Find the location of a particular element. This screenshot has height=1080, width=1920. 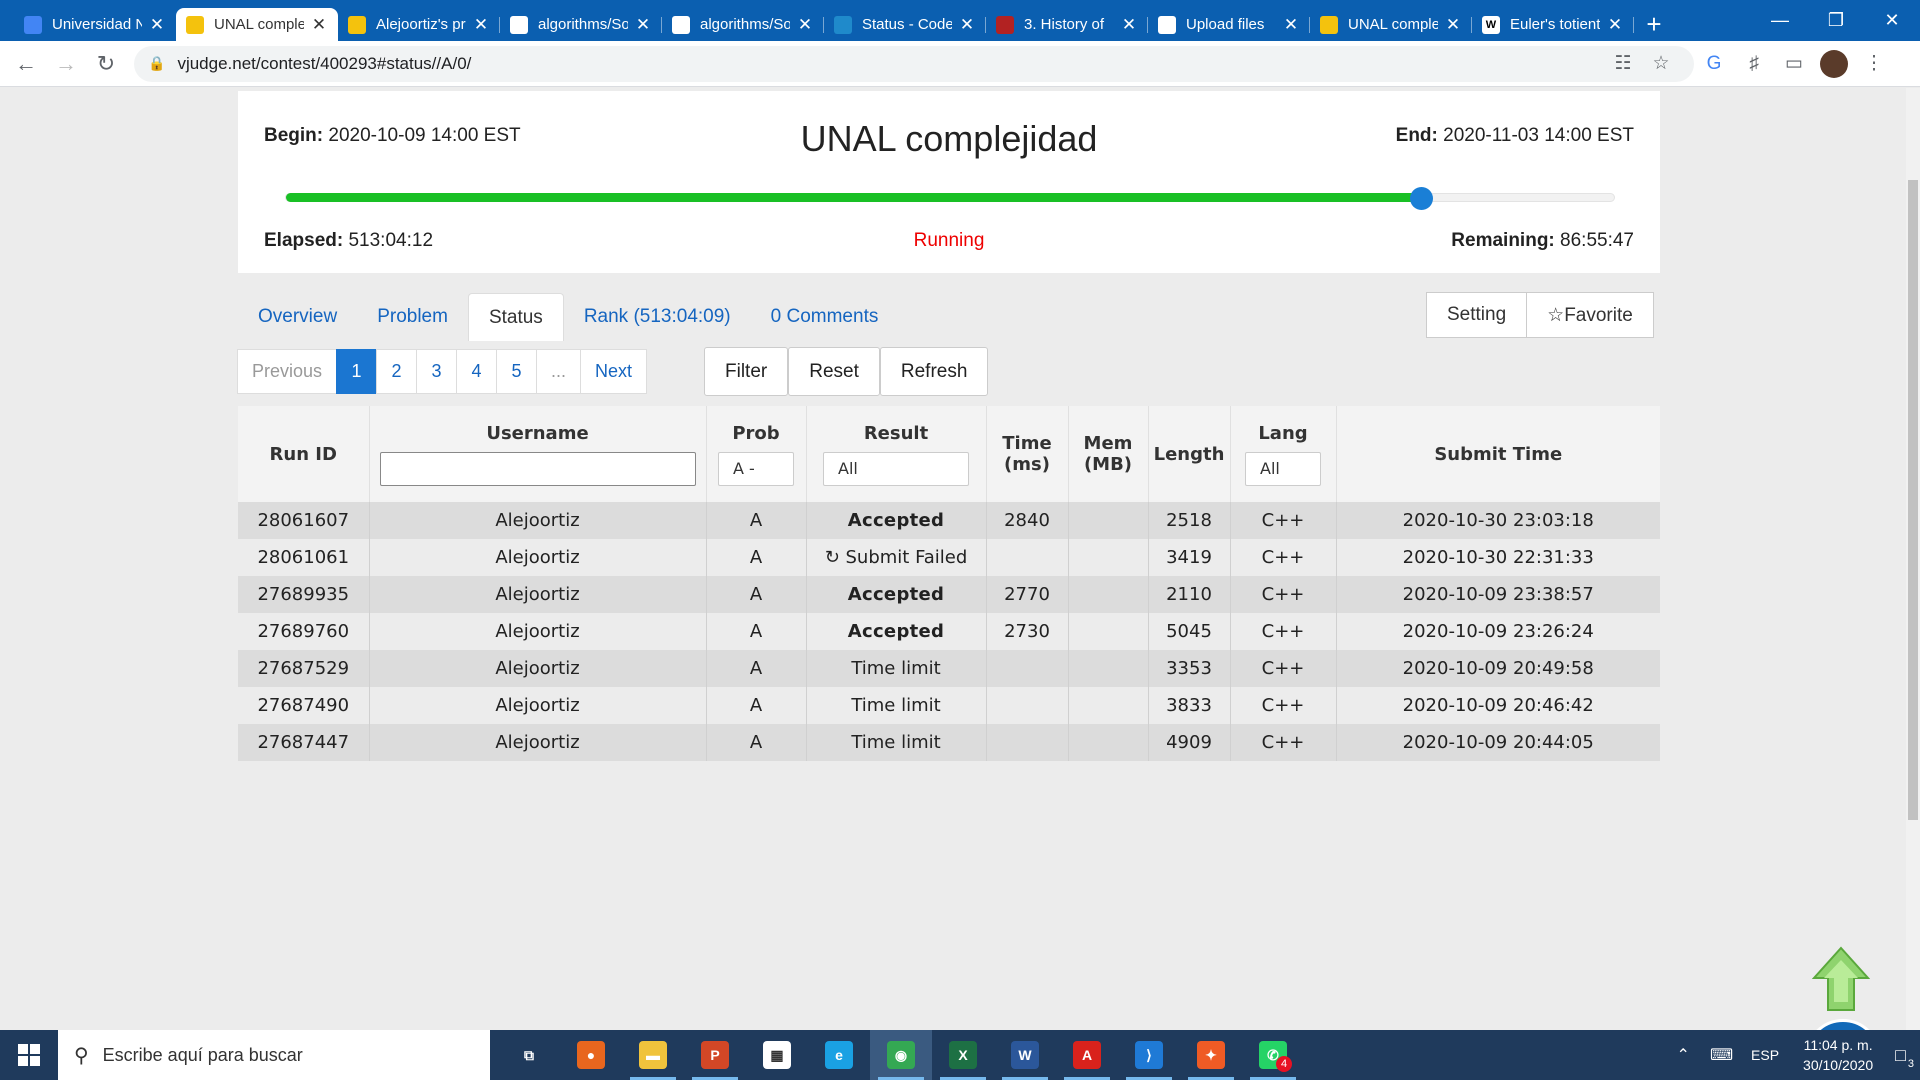

lang-filter-select: All is located at coordinates (1283, 468).